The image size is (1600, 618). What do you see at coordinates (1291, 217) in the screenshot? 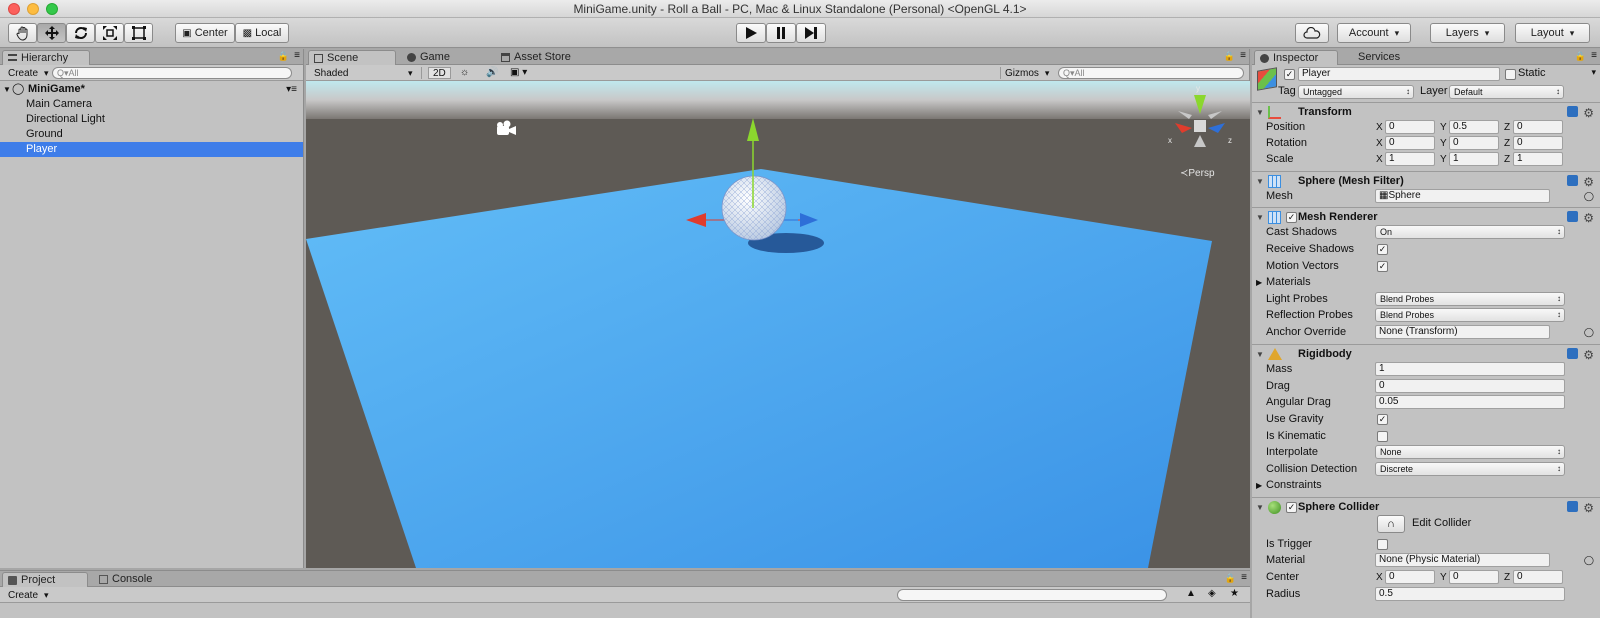
I see `mesh-renderer-enabled-checkbox: ✓` at bounding box center [1291, 217].